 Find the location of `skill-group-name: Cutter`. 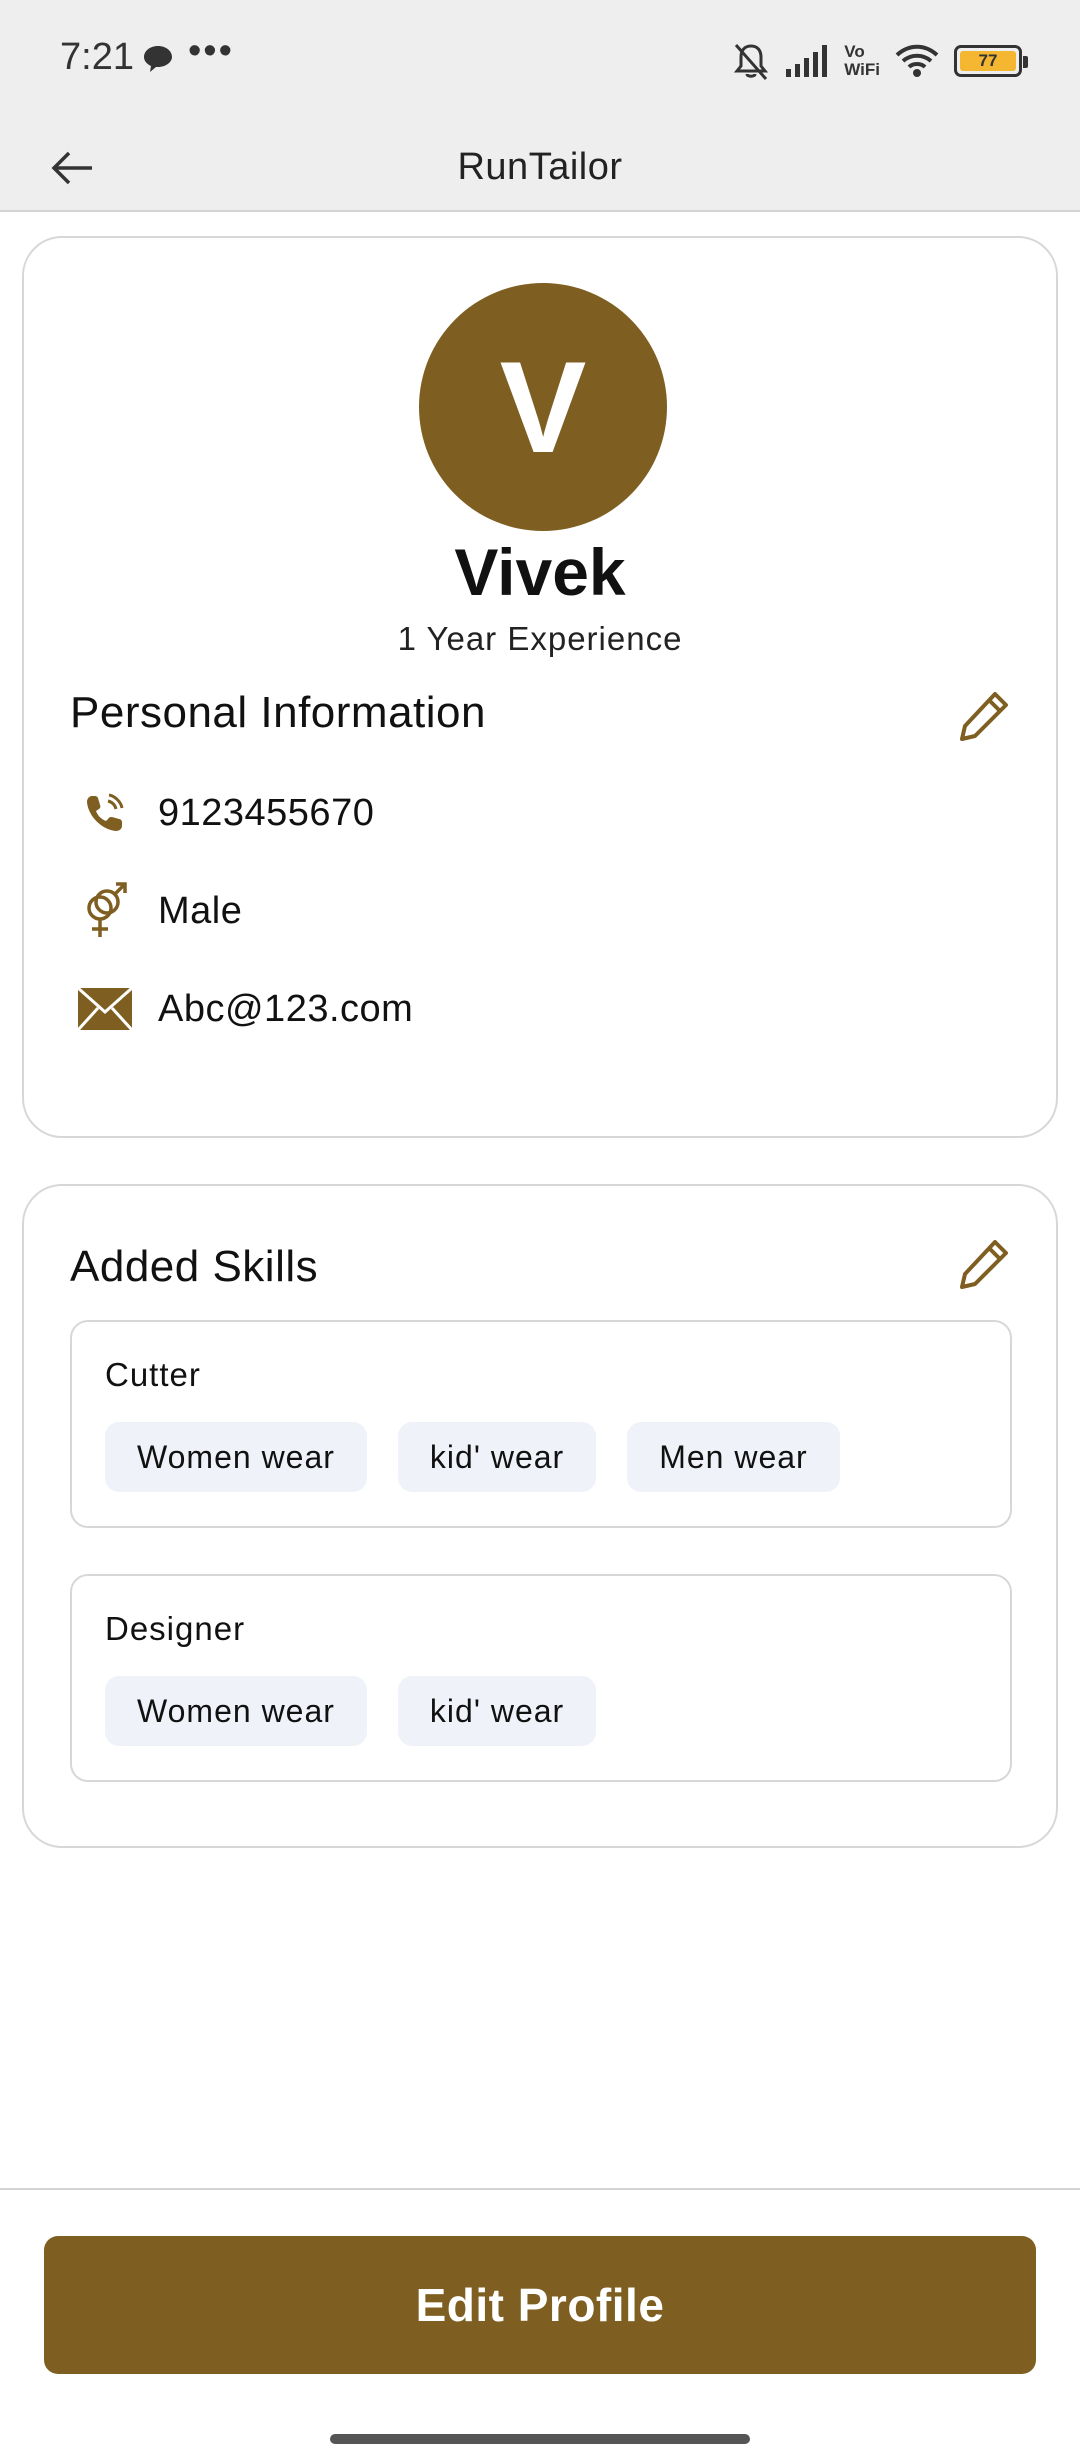

skill-group-name: Cutter is located at coordinates (153, 1374).